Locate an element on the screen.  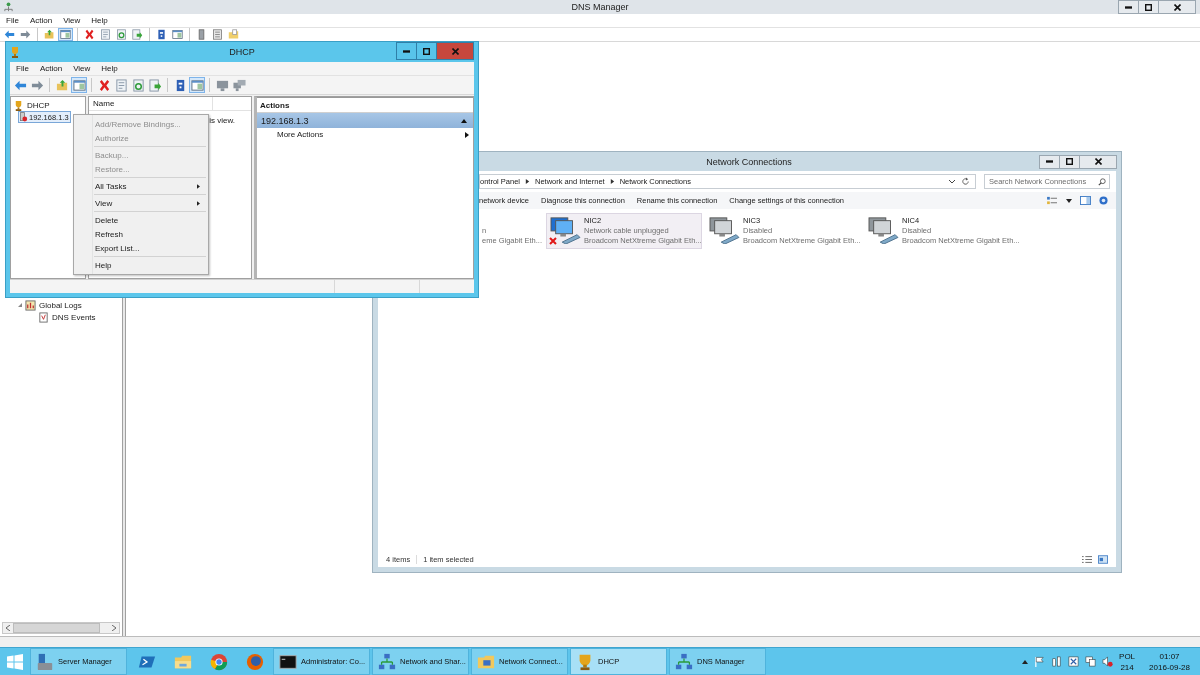
details-view-icon is located at coordinates (1087, 559).